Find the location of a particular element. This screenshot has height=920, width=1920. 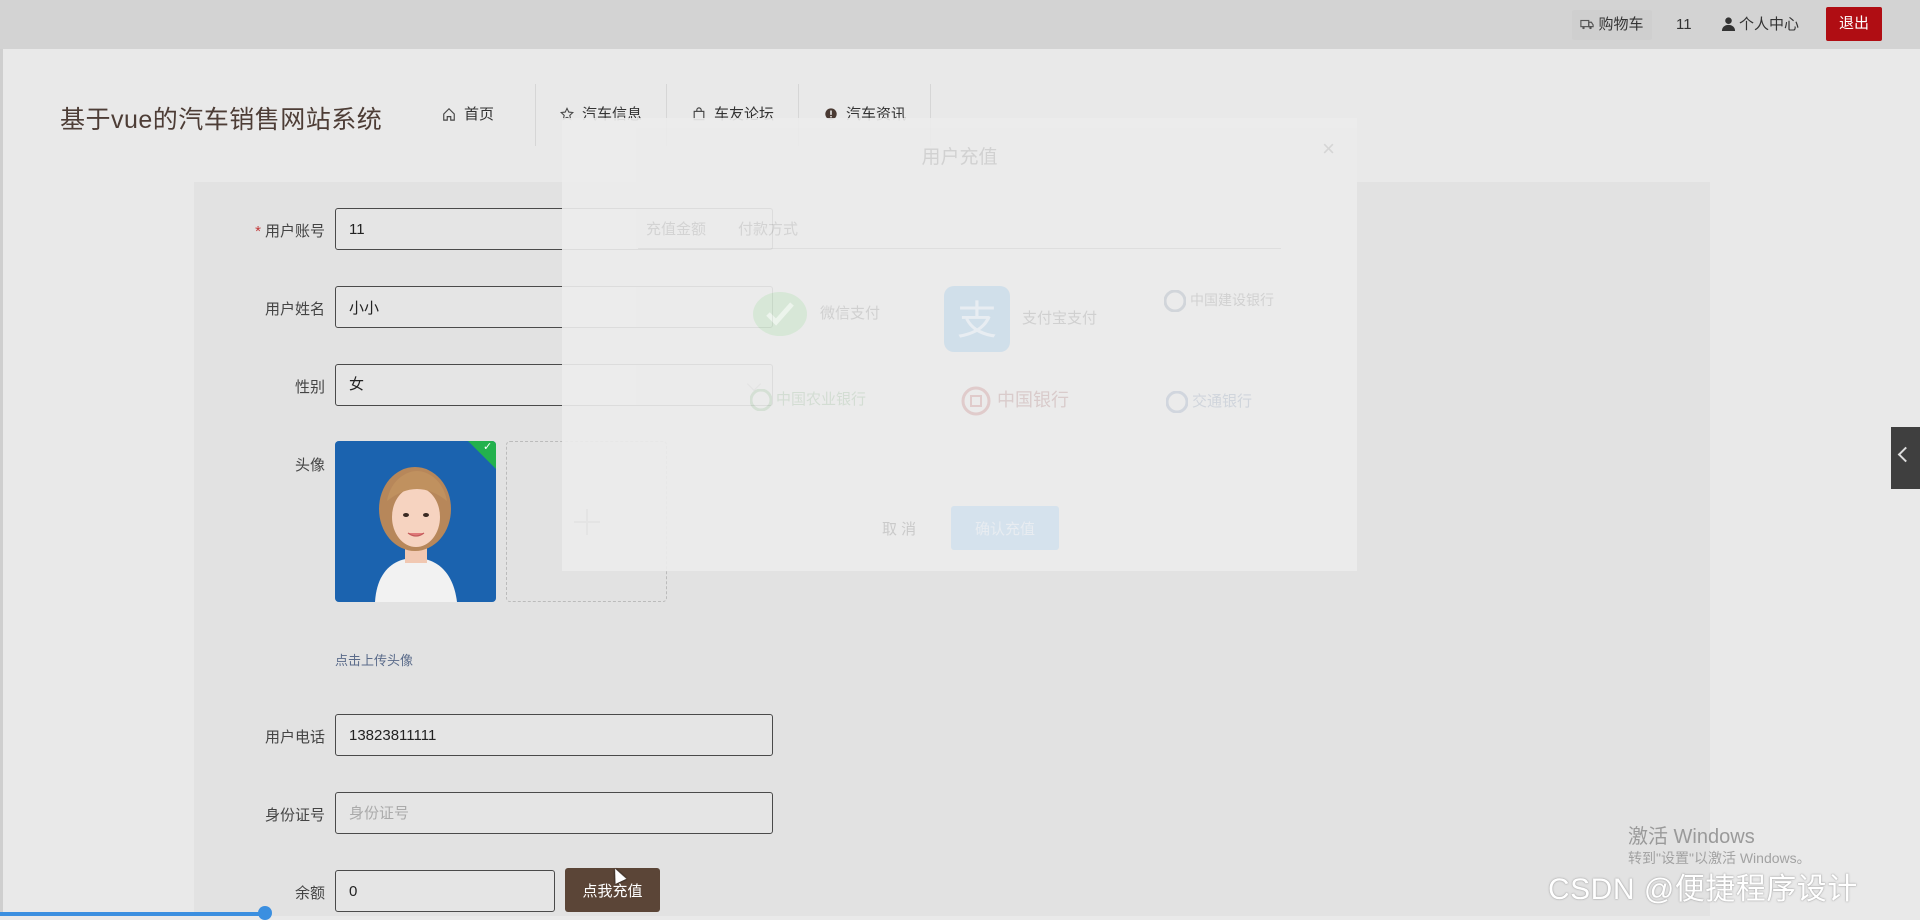

avatar-image is located at coordinates (415, 521).